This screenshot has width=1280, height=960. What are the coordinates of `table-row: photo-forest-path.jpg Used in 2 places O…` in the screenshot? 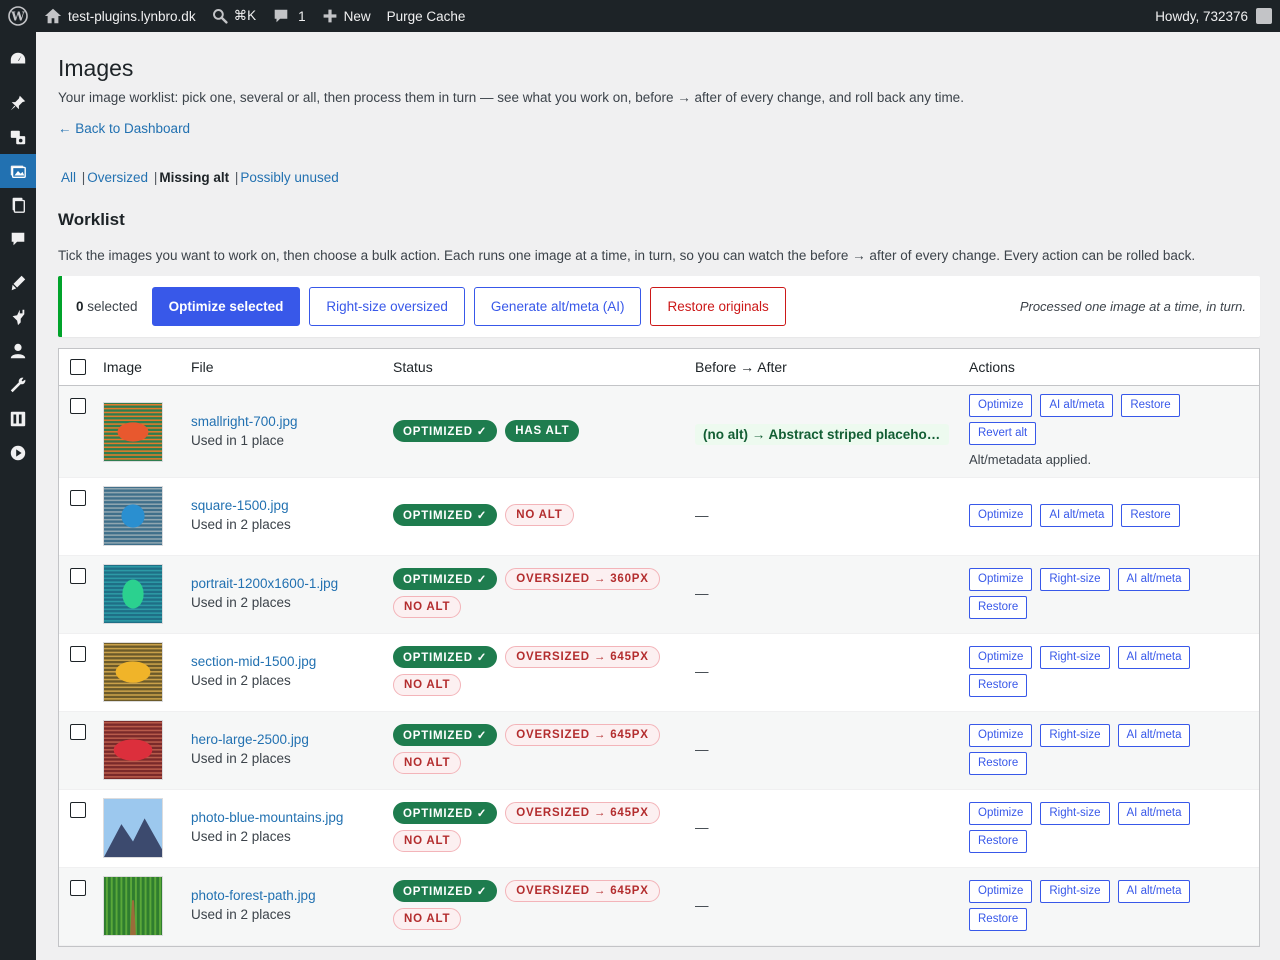 It's located at (659, 906).